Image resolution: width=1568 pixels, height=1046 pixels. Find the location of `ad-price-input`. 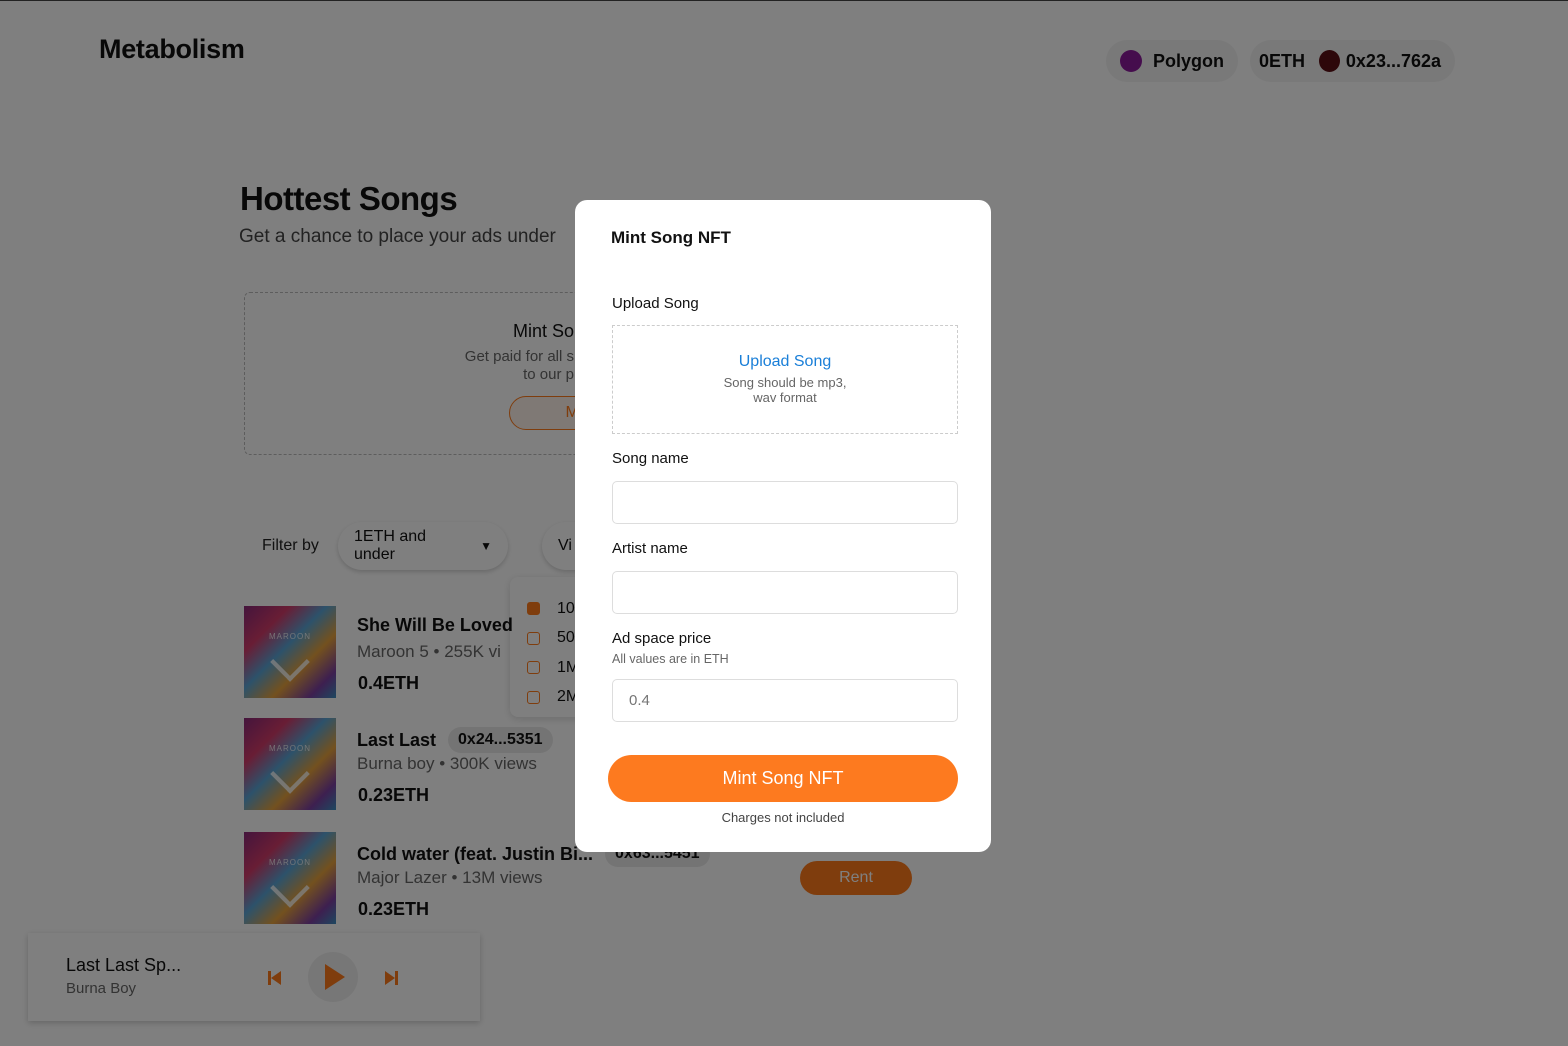

ad-price-input is located at coordinates (785, 700).